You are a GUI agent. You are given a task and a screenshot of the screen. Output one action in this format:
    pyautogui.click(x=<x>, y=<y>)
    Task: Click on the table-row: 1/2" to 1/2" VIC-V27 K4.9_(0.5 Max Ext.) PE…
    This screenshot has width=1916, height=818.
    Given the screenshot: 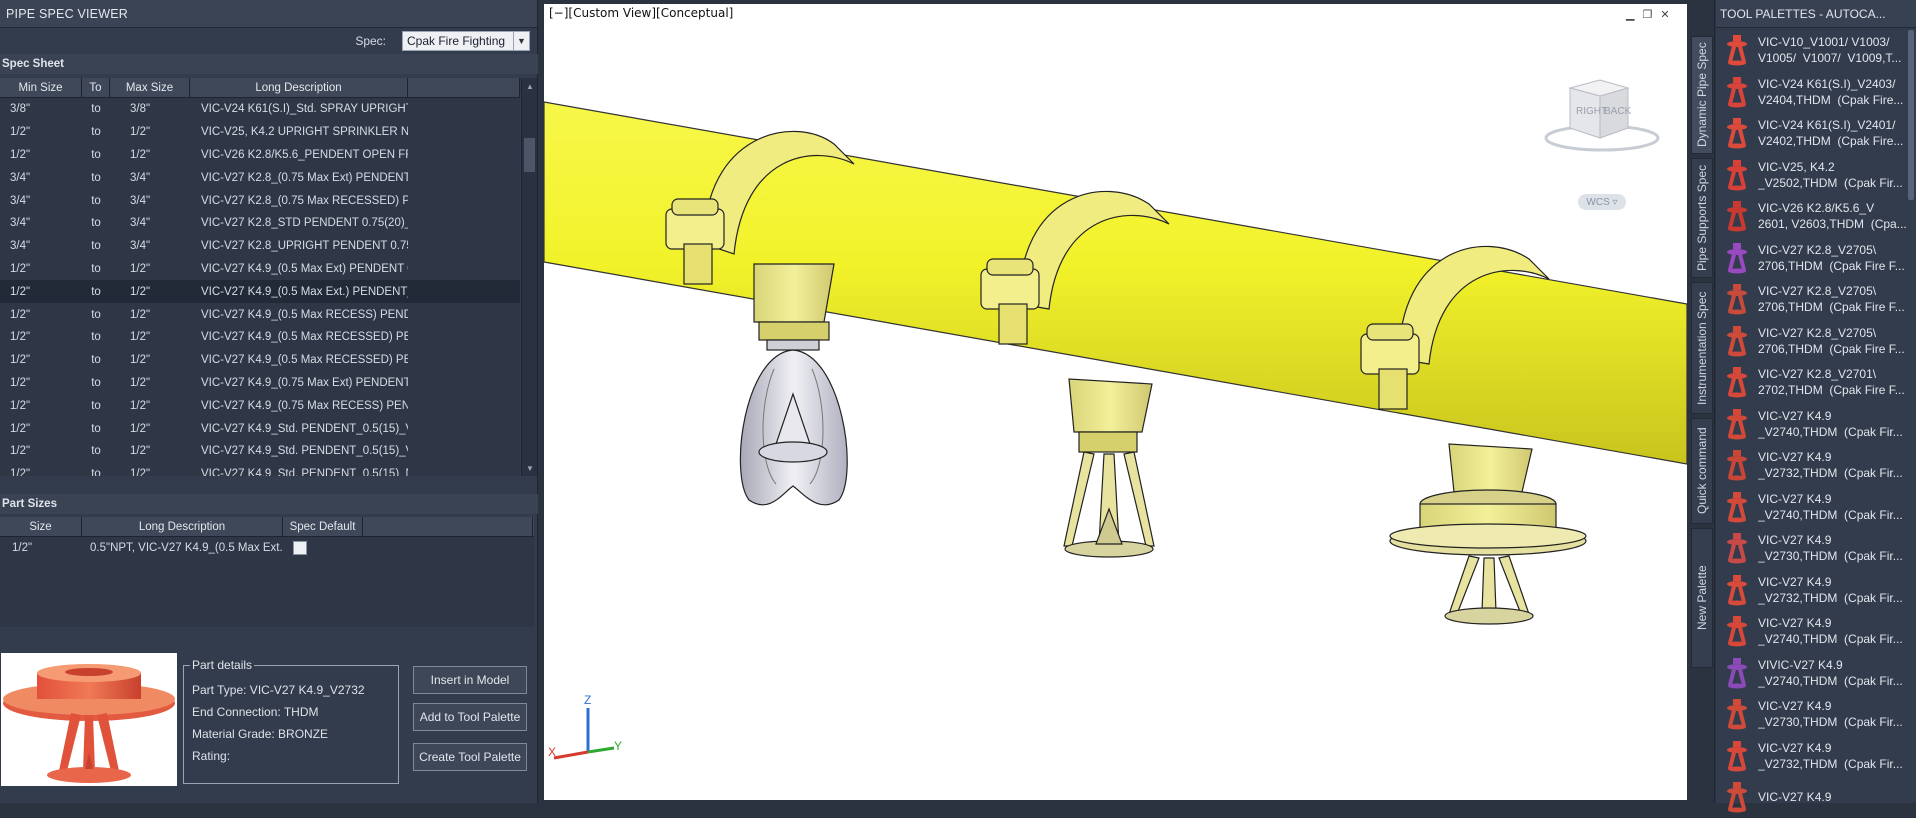 What is the action you would take?
    pyautogui.click(x=260, y=292)
    